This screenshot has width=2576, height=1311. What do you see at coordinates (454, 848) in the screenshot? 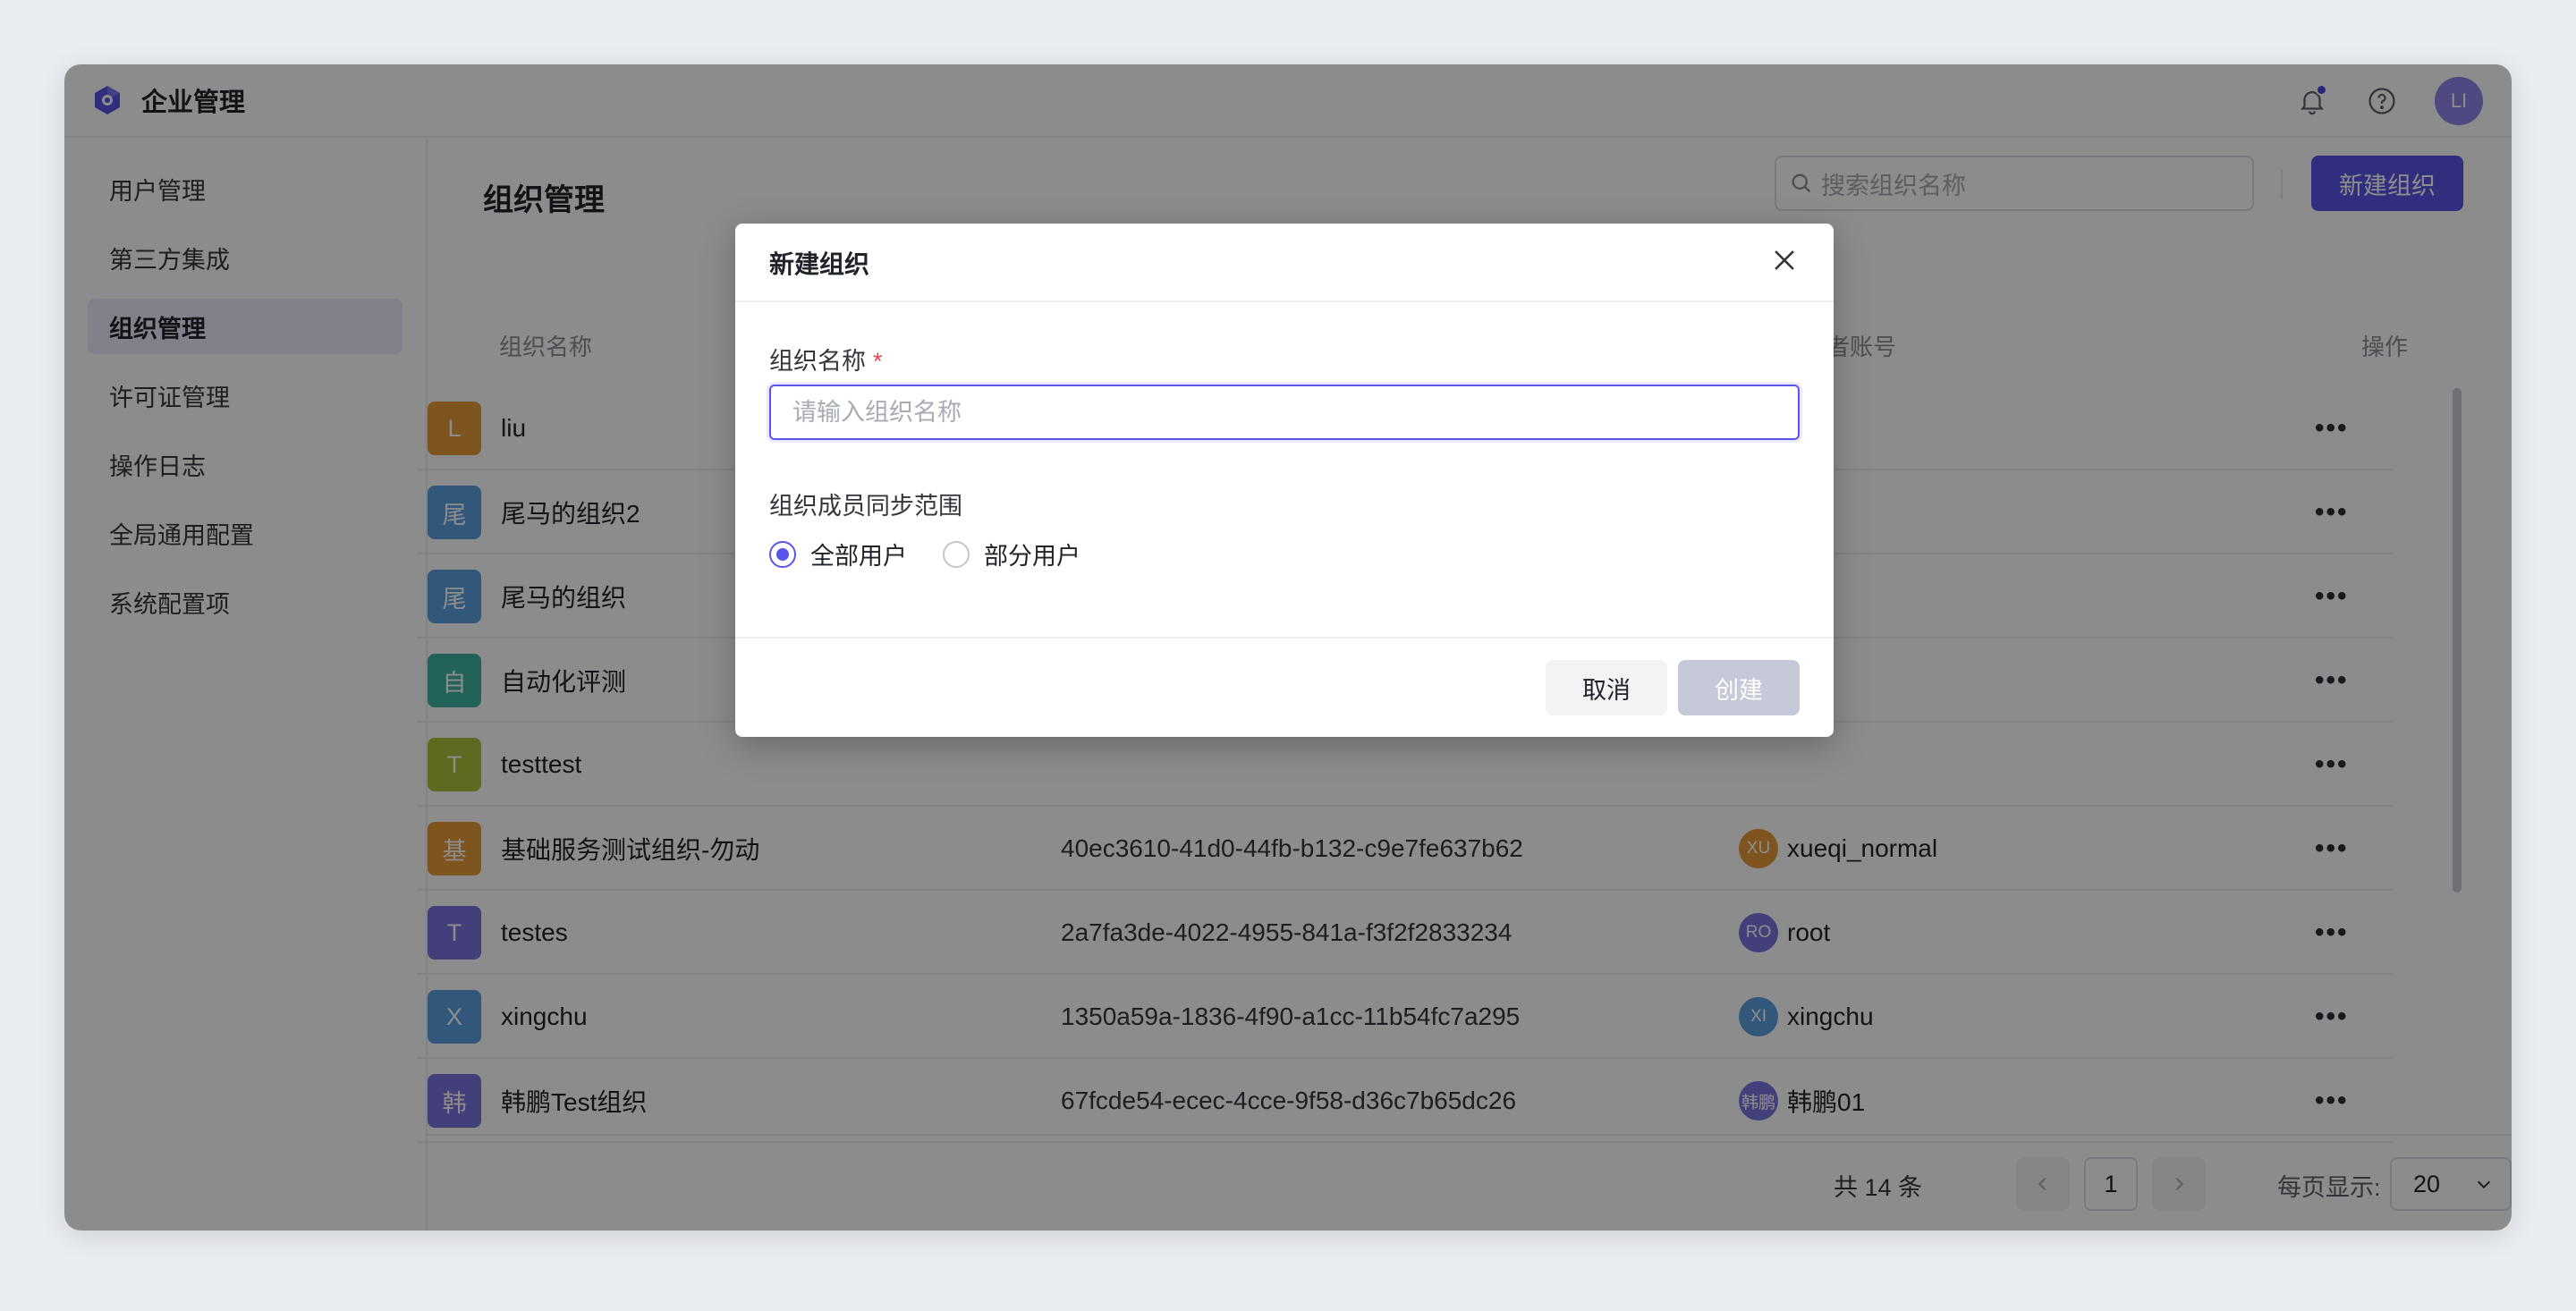
I see `org-avatar: 基` at bounding box center [454, 848].